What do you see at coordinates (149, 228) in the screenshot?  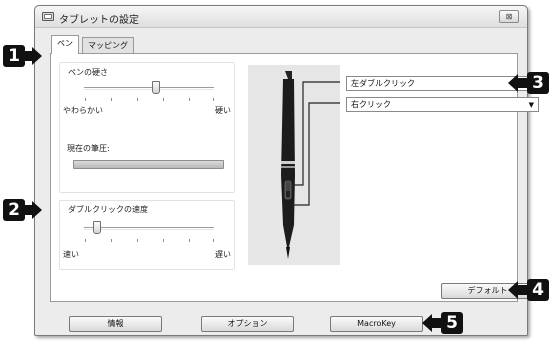 I see `double-click-speed-track` at bounding box center [149, 228].